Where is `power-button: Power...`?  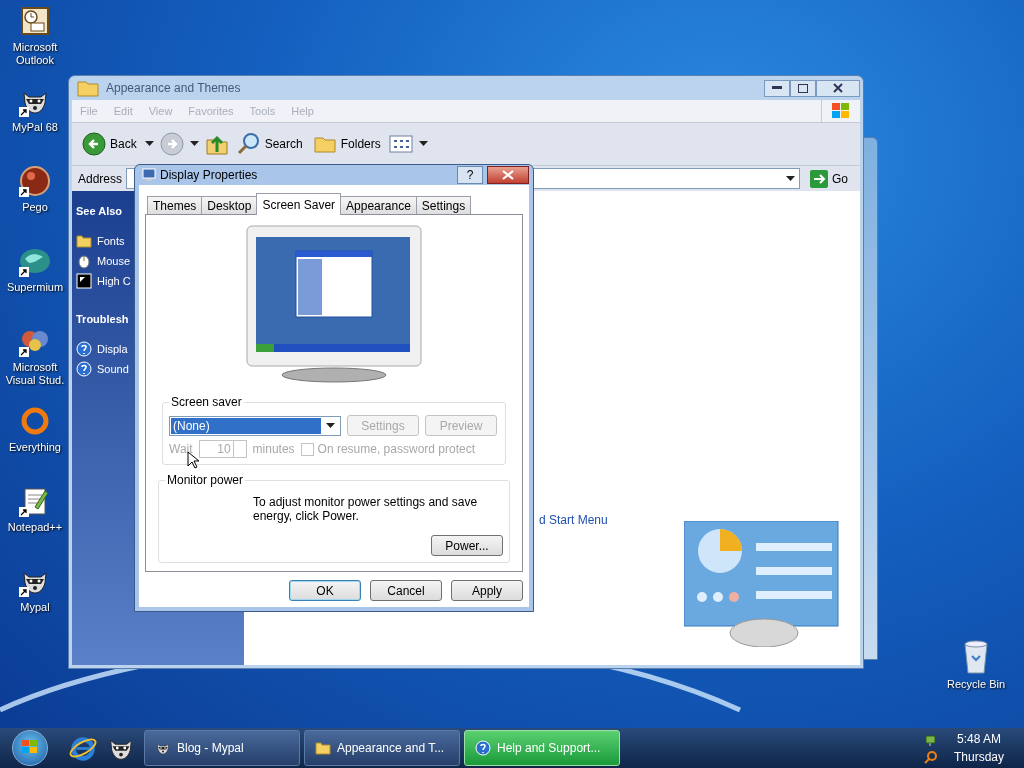 power-button: Power... is located at coordinates (467, 545).